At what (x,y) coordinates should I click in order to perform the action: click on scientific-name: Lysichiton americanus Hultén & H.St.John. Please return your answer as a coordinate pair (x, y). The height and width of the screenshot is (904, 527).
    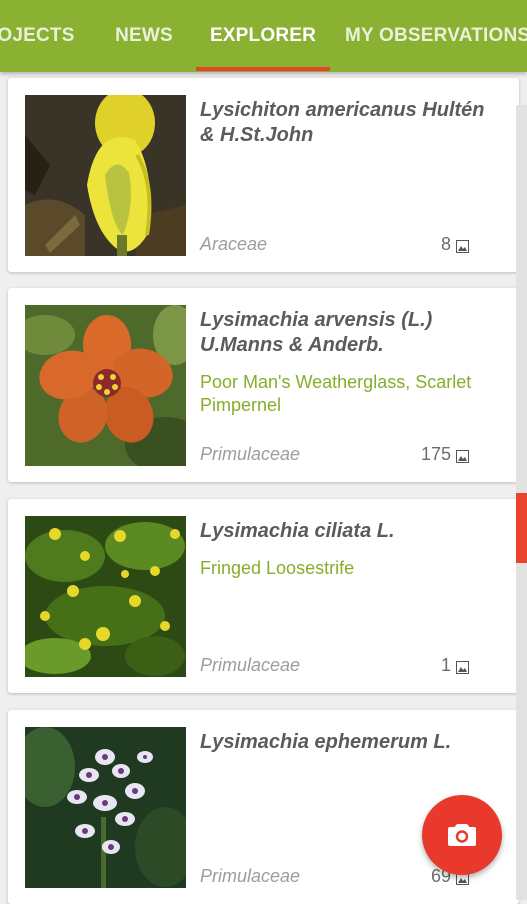
    Looking at the image, I should click on (342, 122).